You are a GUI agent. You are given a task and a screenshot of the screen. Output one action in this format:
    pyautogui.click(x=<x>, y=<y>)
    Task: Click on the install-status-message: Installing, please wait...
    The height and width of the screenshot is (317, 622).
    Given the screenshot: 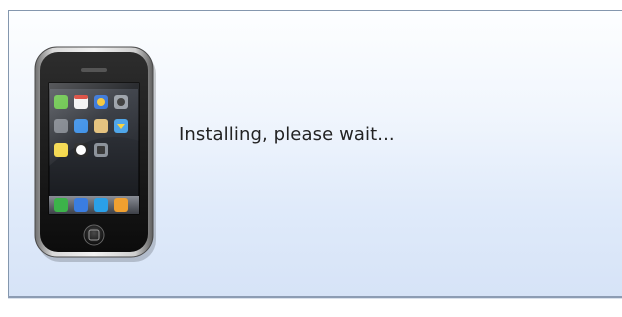 What is the action you would take?
    pyautogui.click(x=287, y=134)
    